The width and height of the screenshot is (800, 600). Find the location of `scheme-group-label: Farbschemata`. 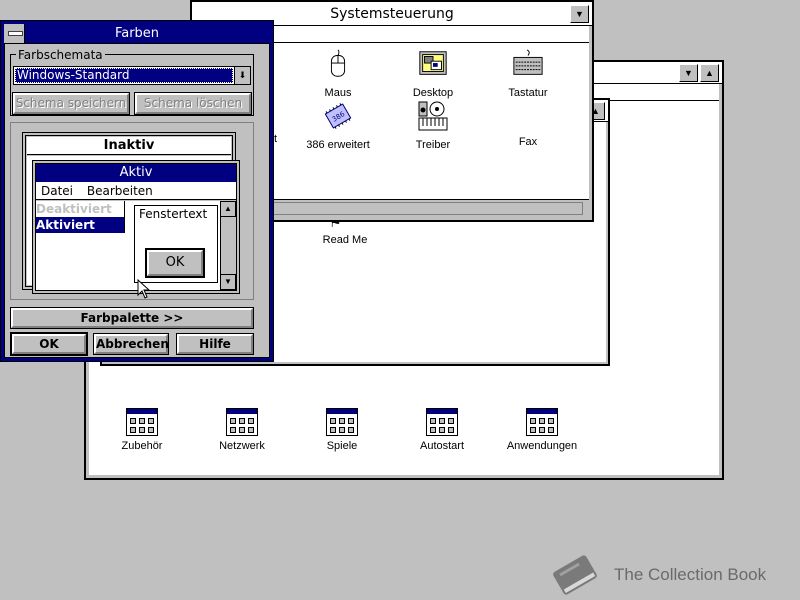

scheme-group-label: Farbschemata is located at coordinates (60, 55).